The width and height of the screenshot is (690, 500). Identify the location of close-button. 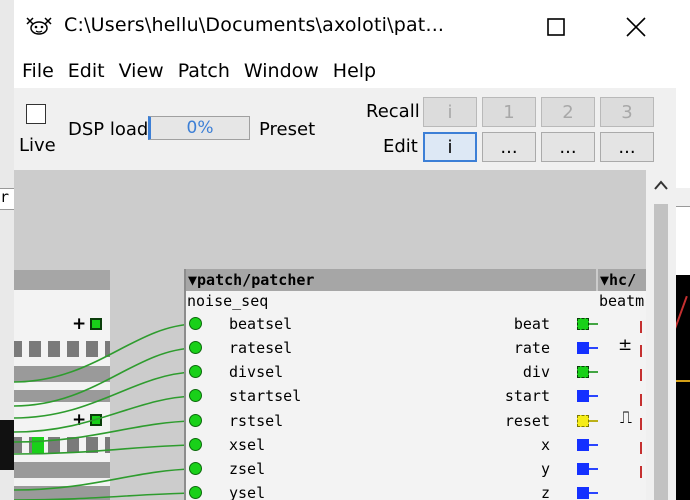
(636, 27).